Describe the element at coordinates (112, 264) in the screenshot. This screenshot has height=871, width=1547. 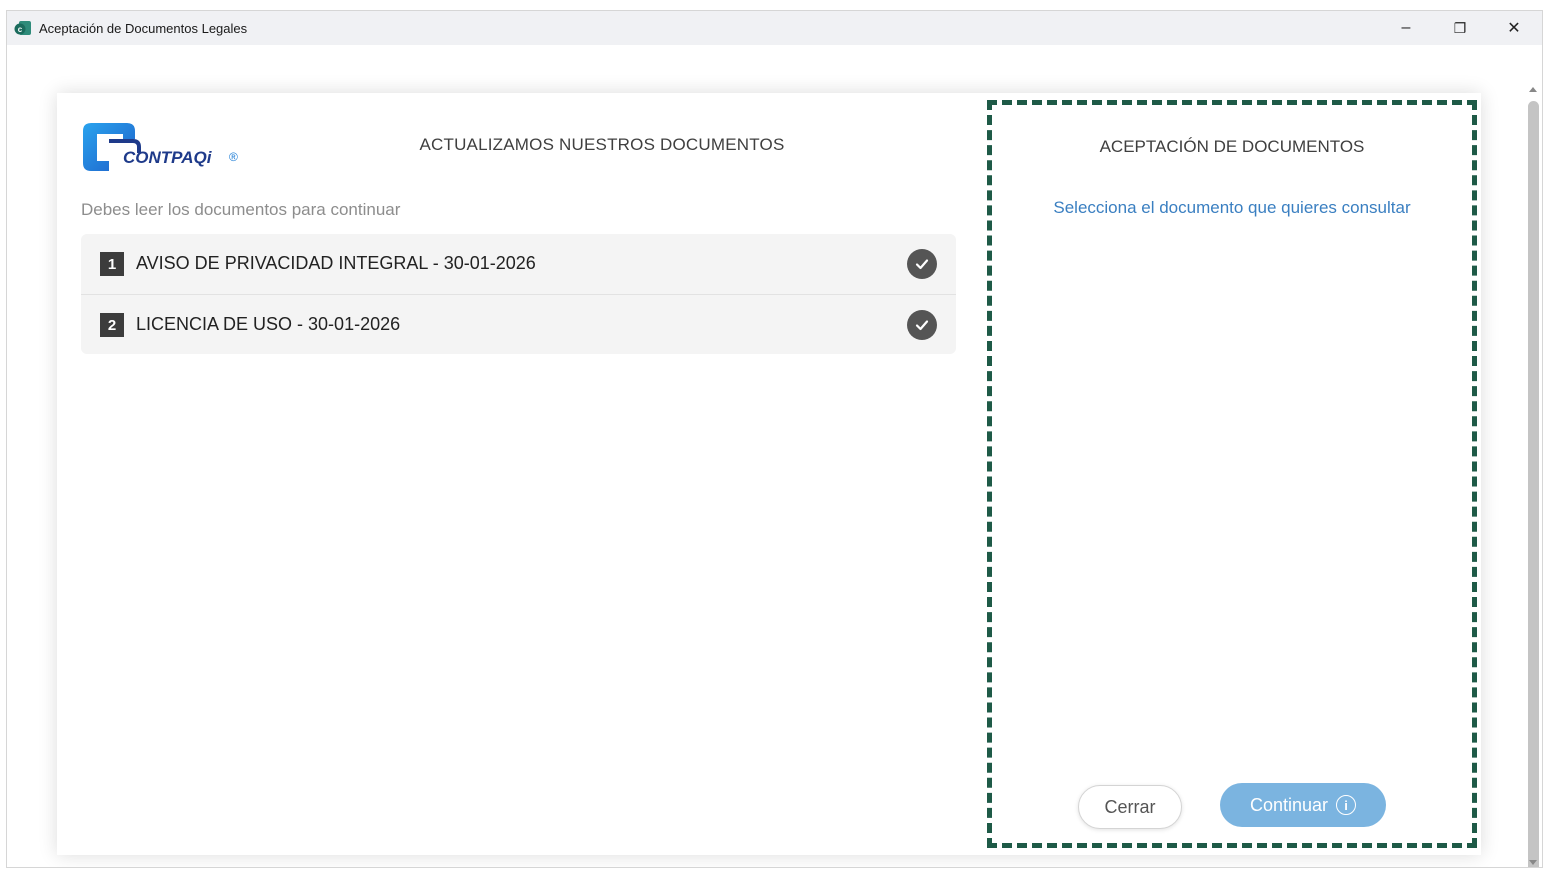
I see `document-number-badge: 1` at that location.